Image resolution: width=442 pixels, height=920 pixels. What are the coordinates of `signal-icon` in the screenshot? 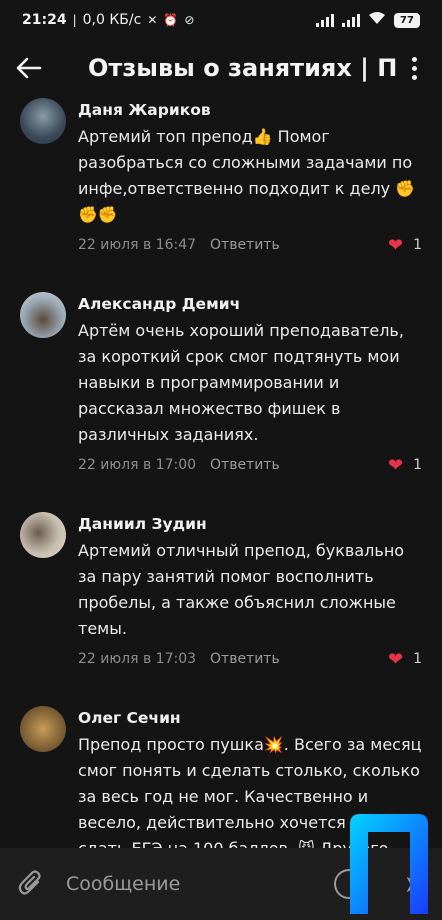 It's located at (325, 20).